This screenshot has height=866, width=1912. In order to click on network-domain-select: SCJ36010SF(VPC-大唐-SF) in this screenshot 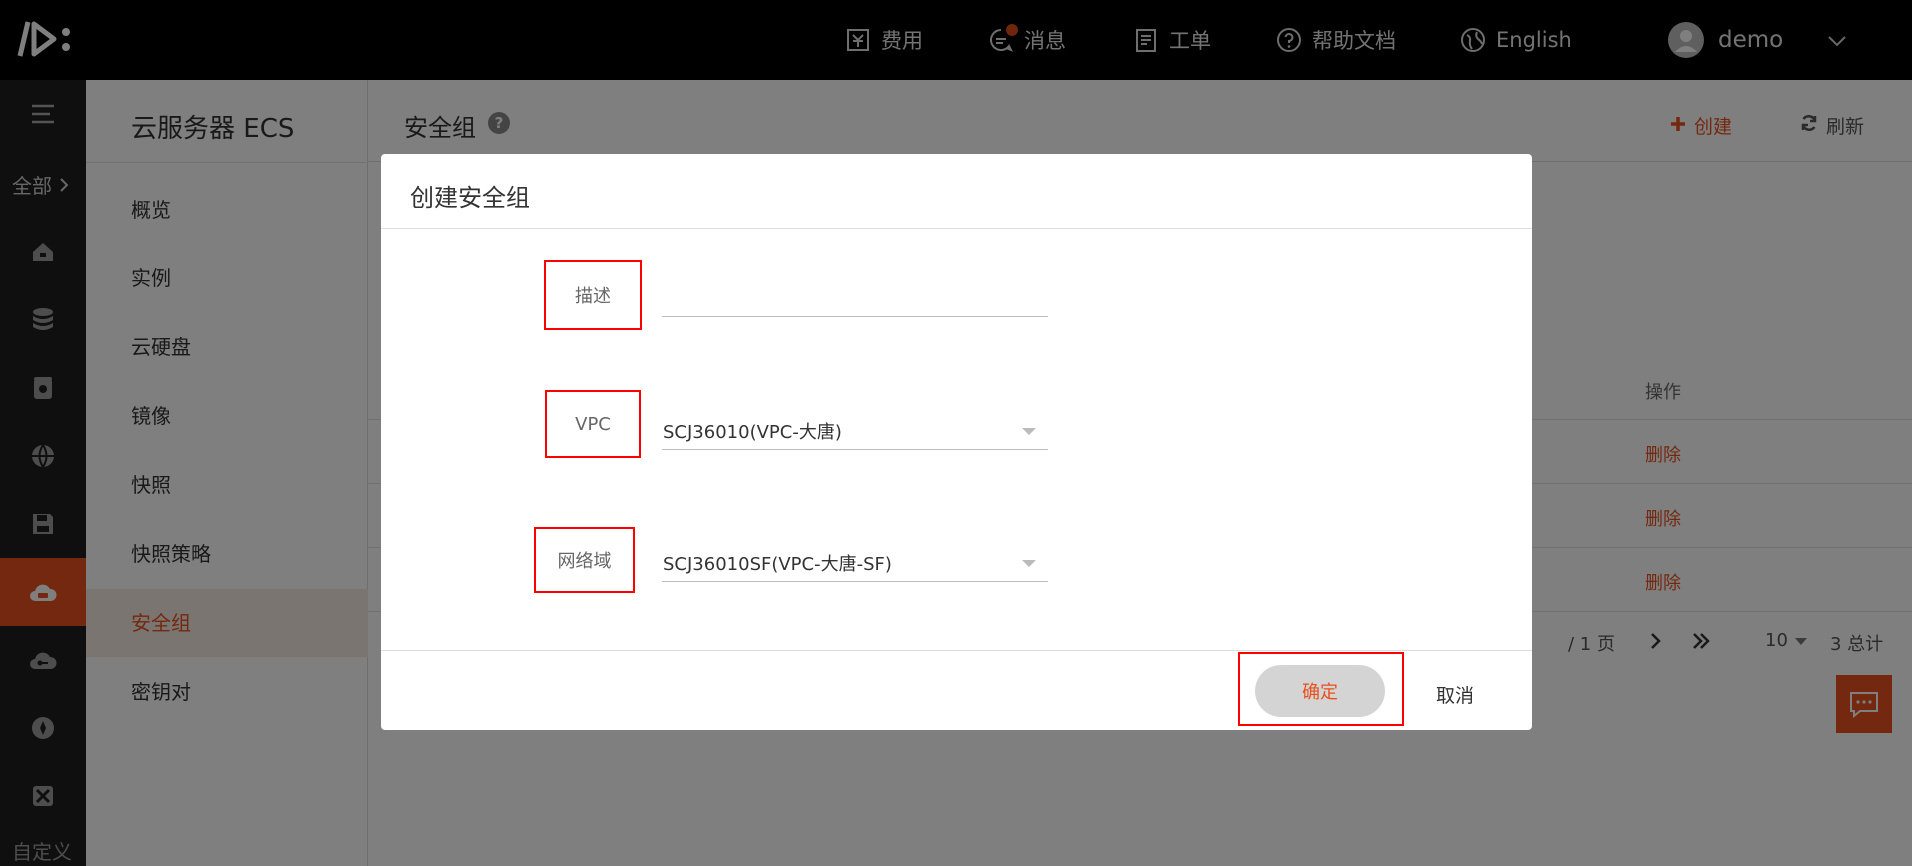, I will do `click(855, 562)`.